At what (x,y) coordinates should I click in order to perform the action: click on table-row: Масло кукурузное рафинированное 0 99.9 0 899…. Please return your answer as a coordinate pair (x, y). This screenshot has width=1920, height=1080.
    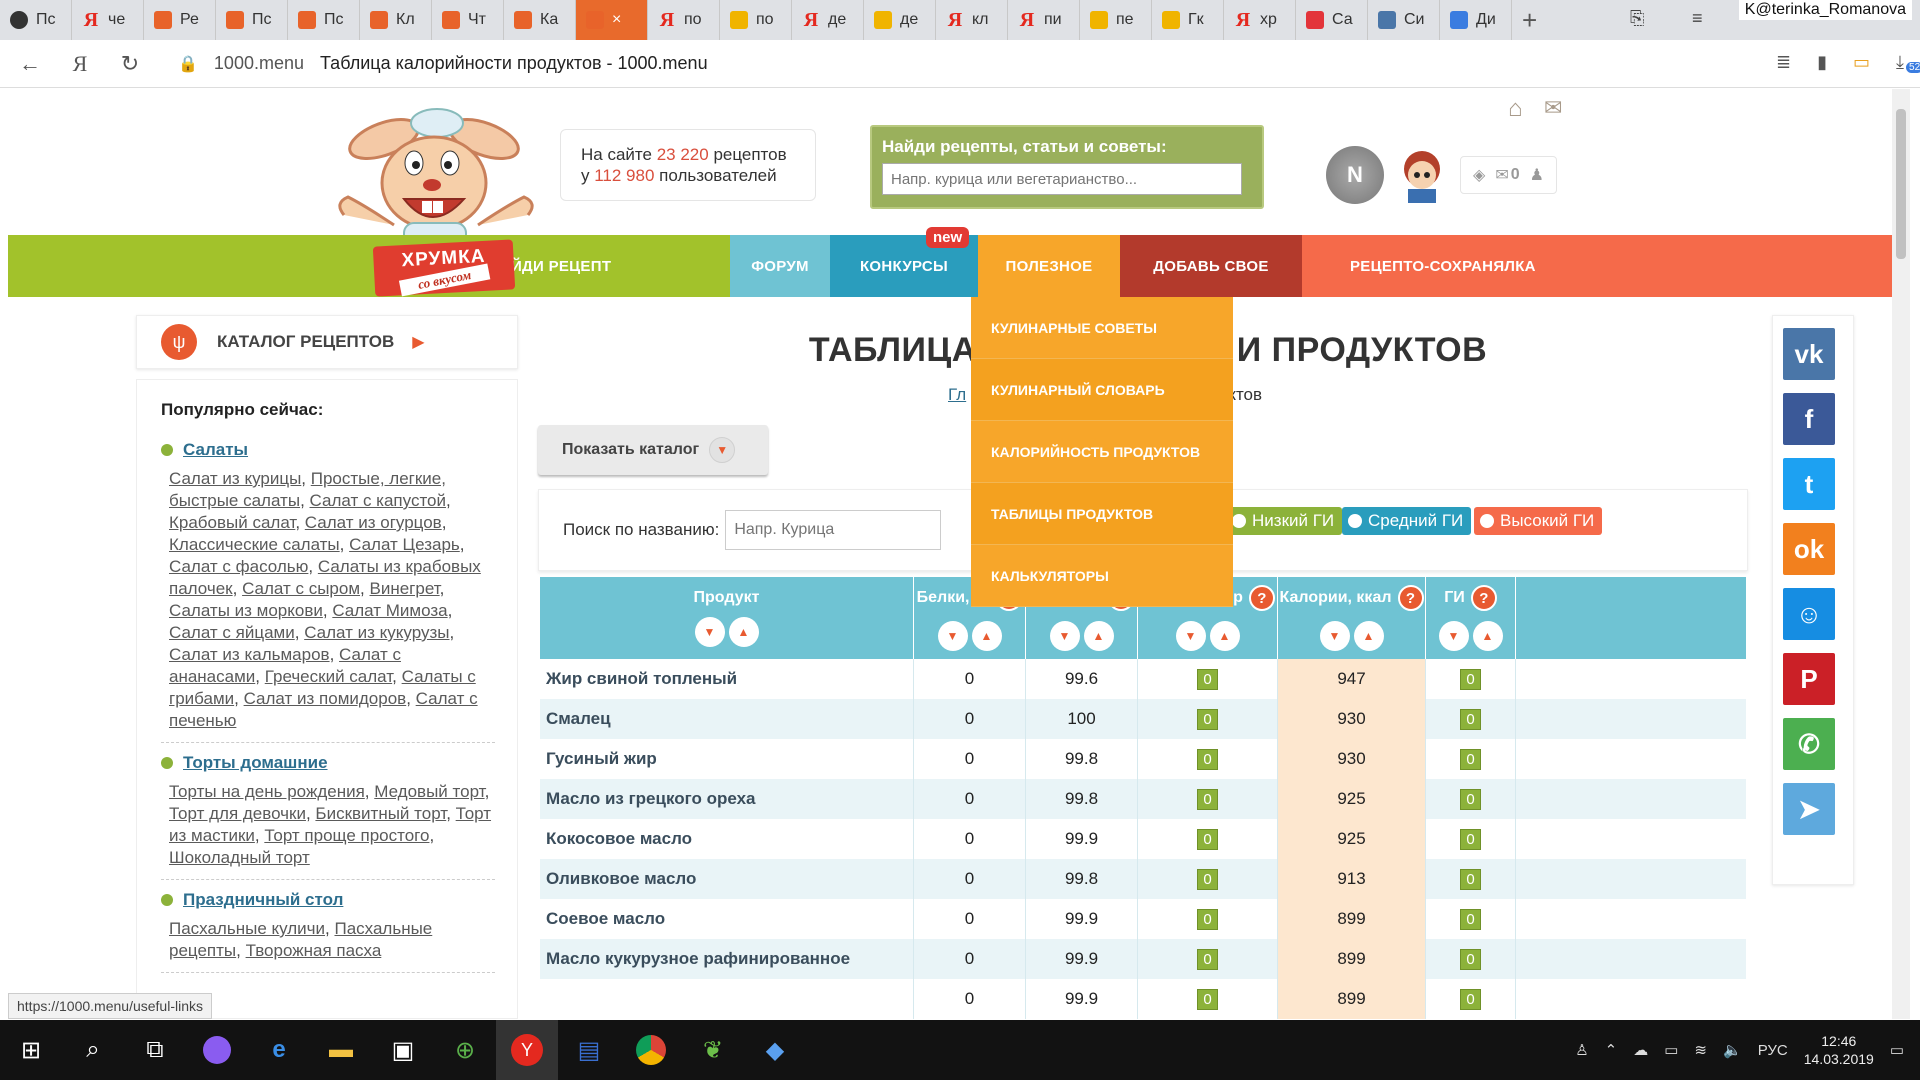
    Looking at the image, I should click on (1143, 959).